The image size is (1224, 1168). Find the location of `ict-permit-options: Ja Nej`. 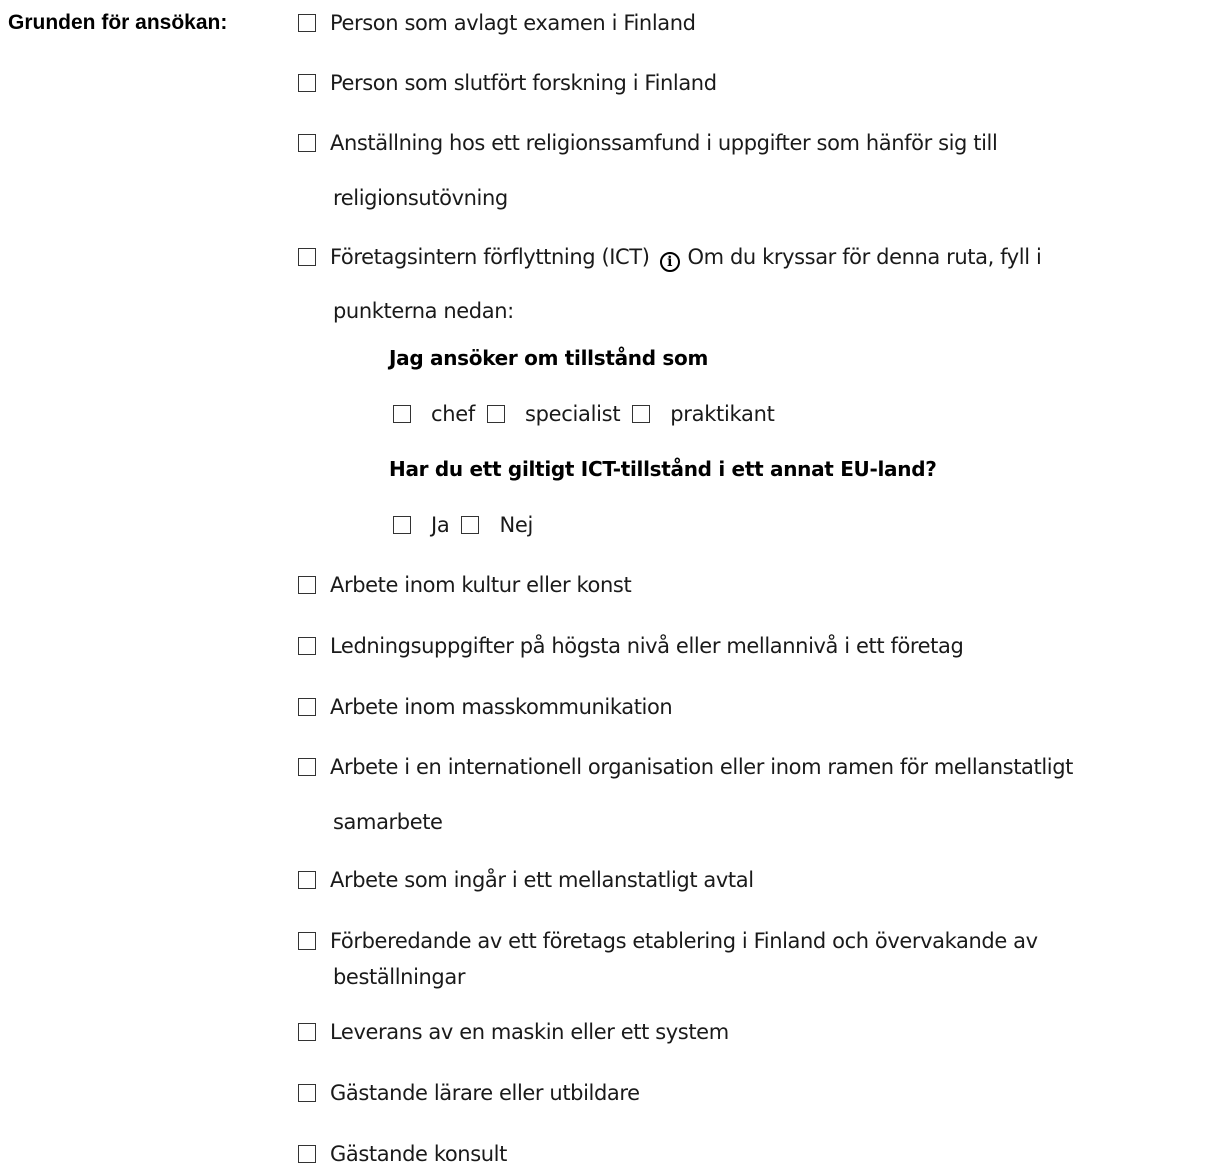

ict-permit-options: Ja Nej is located at coordinates (469, 525).